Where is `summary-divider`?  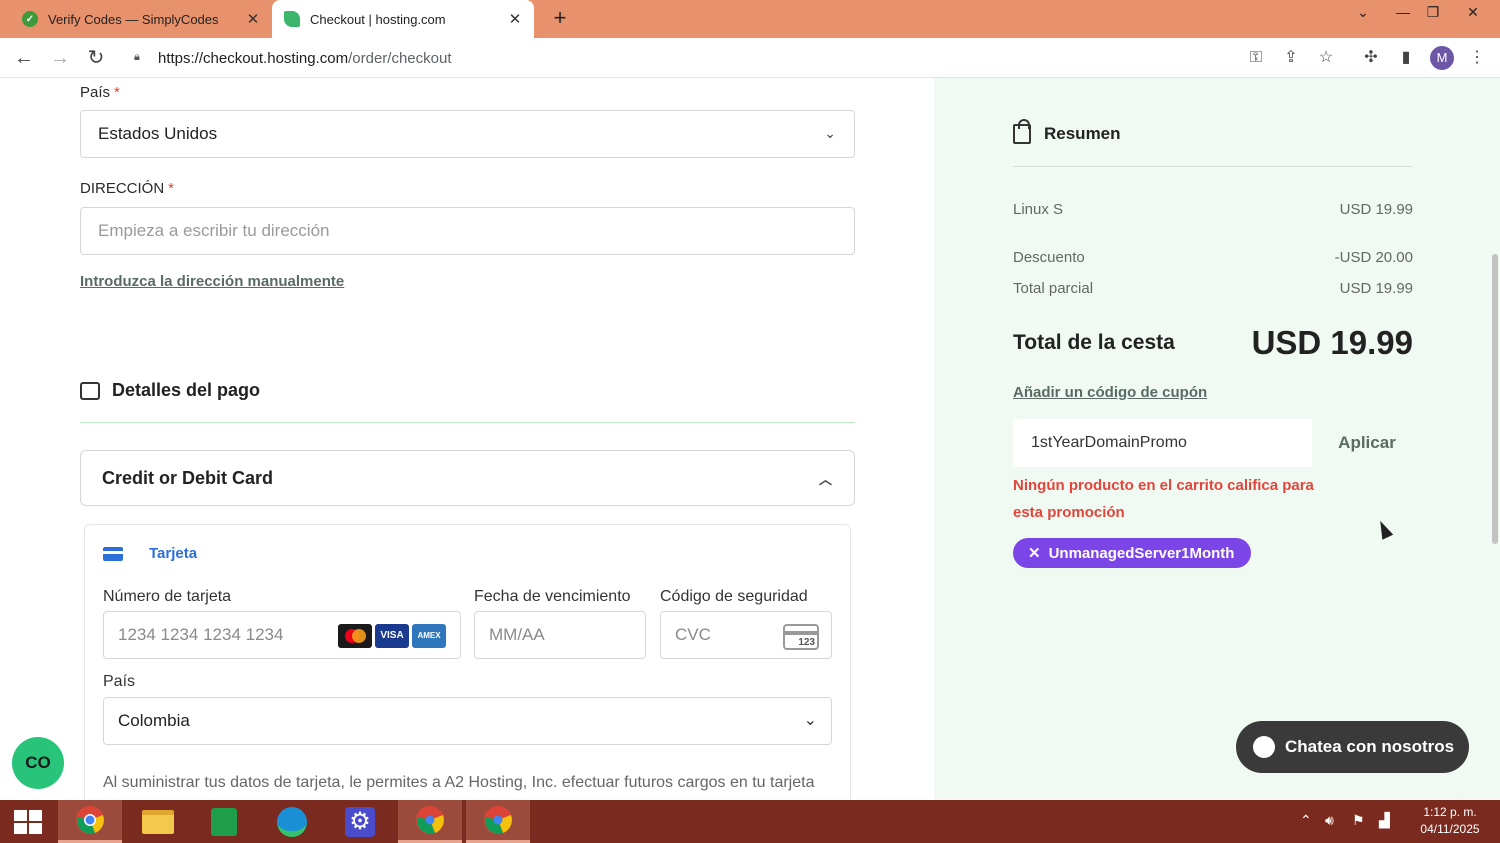
summary-divider is located at coordinates (1212, 166).